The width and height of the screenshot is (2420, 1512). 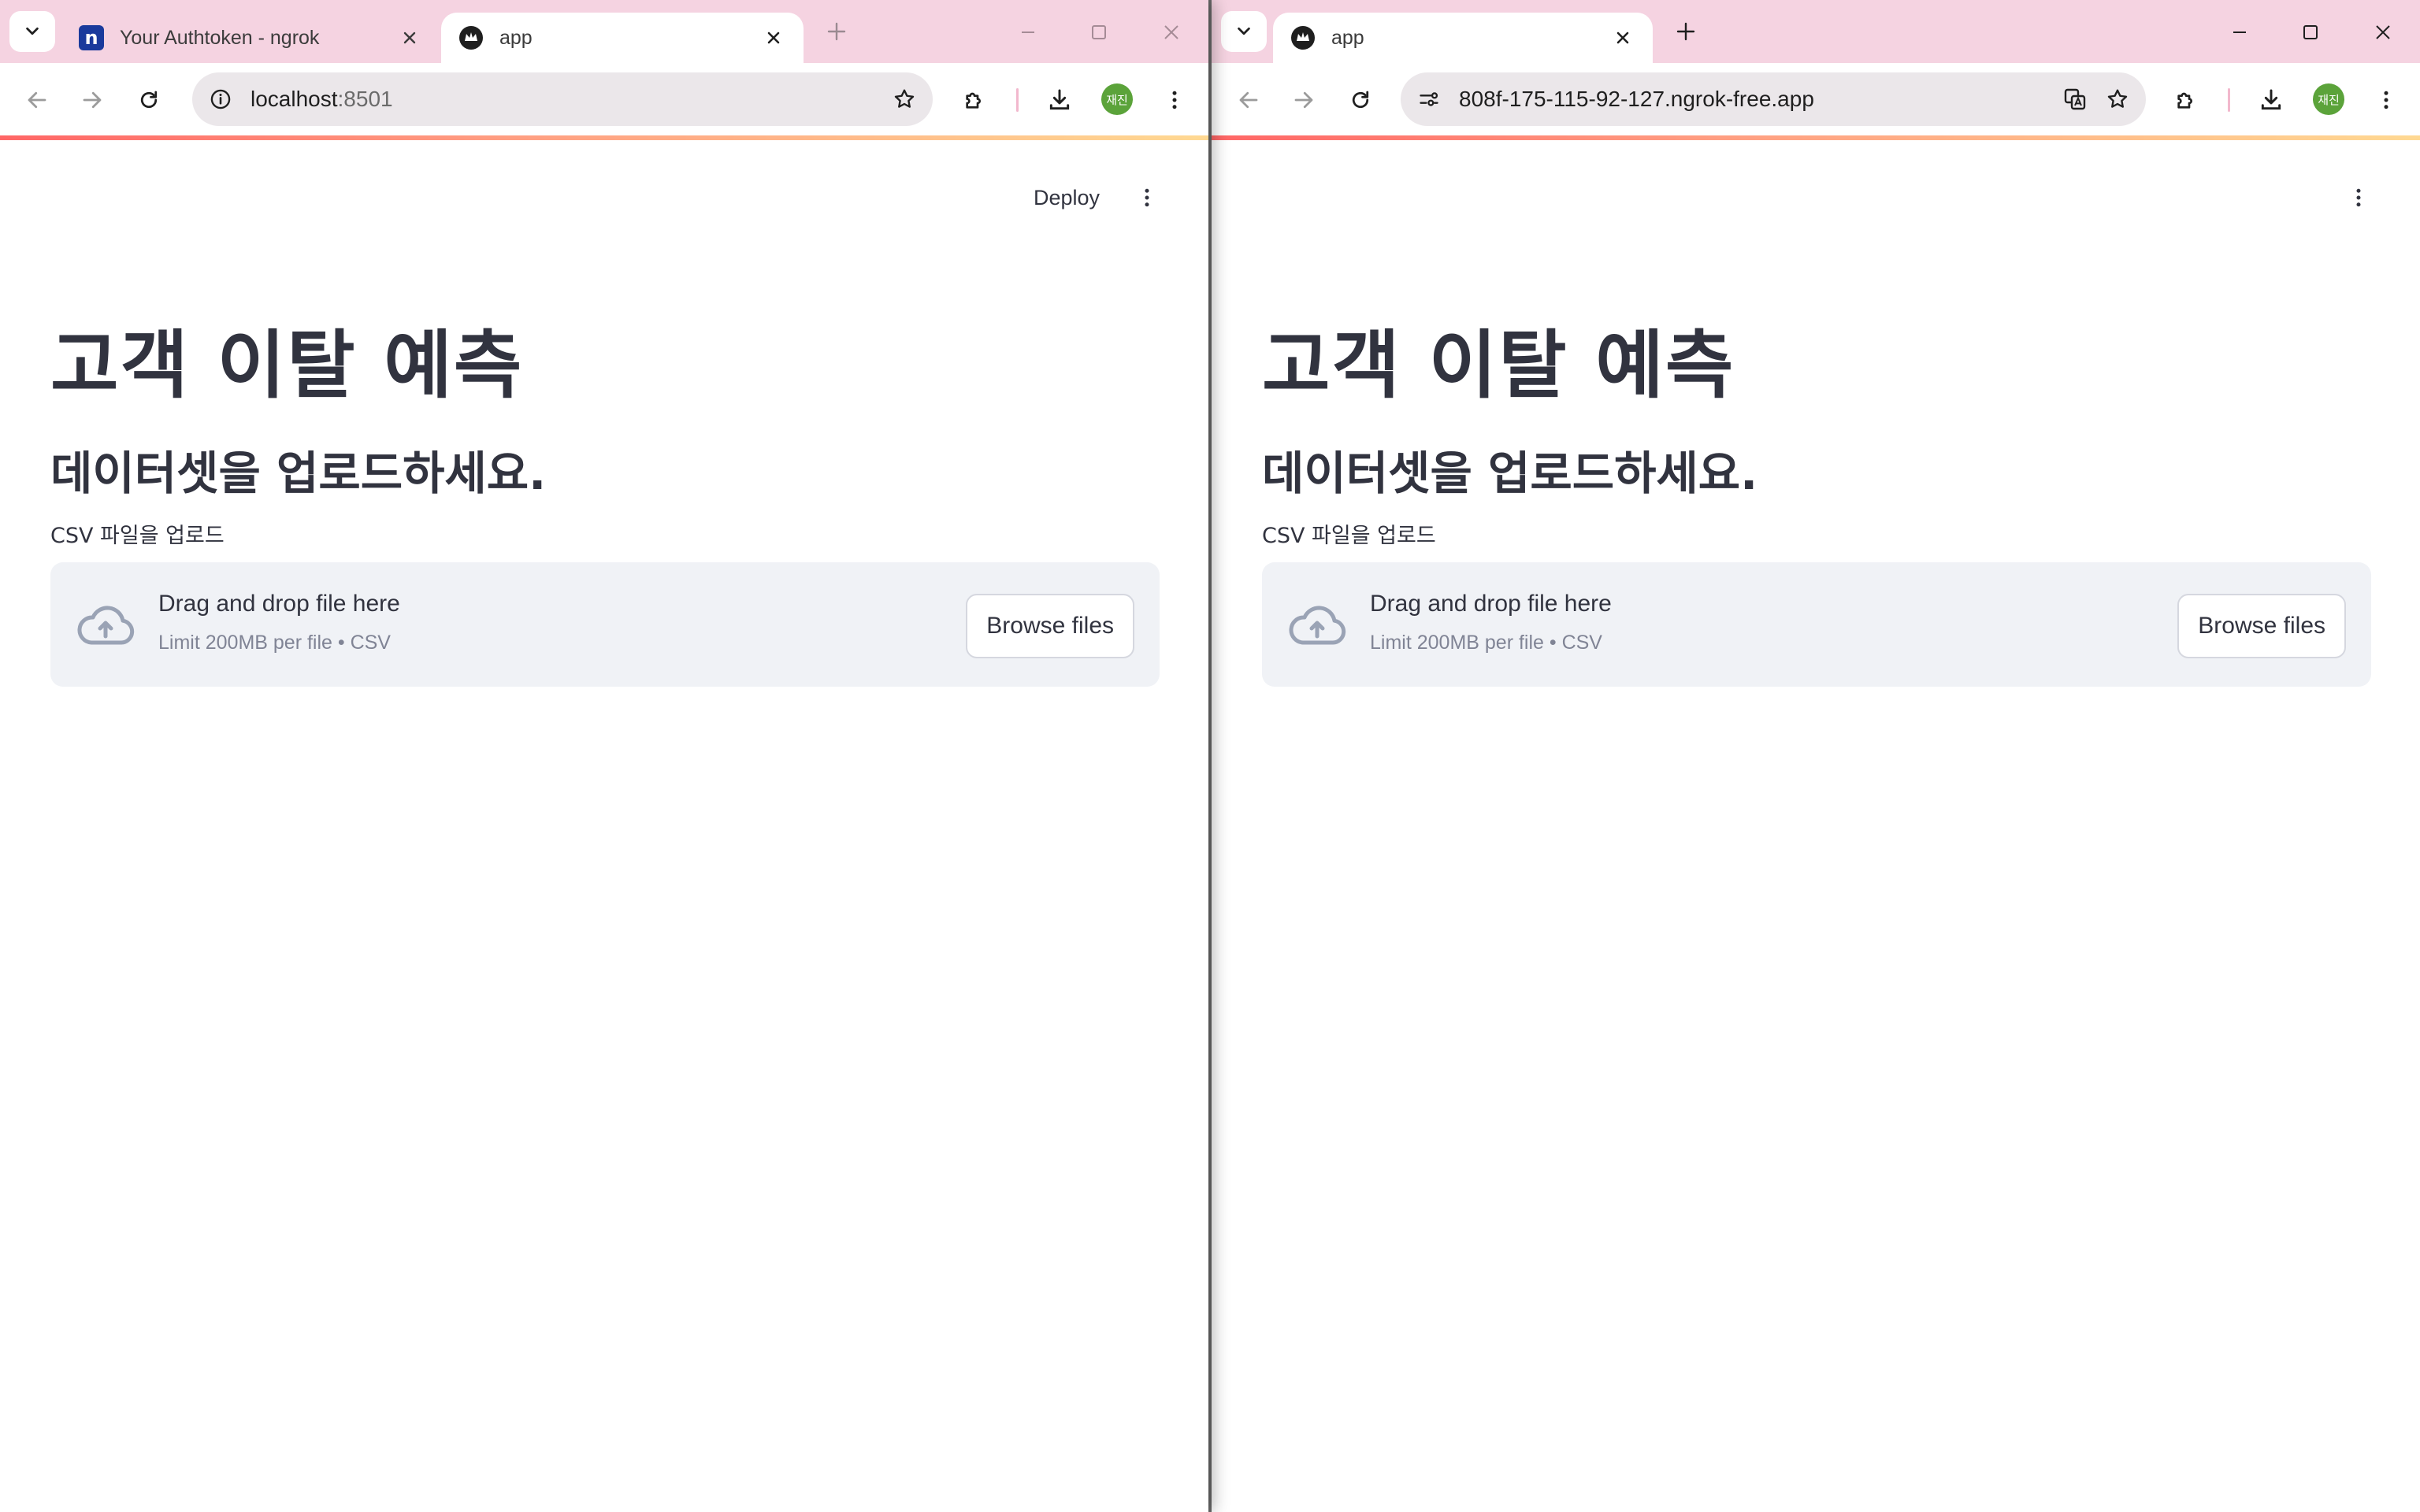 I want to click on tab-title: Your Authtoken - ngrok, so click(x=220, y=37).